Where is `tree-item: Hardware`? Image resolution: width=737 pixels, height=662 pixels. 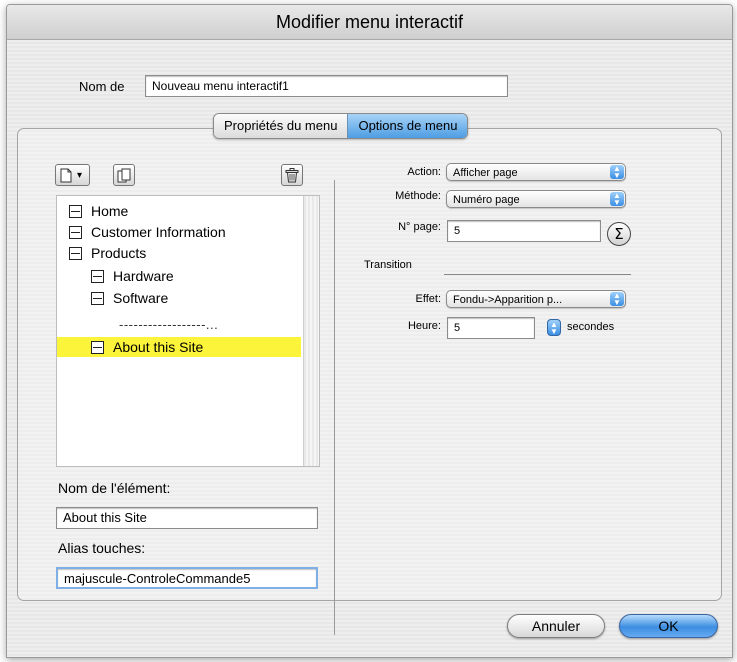
tree-item: Hardware is located at coordinates (132, 276).